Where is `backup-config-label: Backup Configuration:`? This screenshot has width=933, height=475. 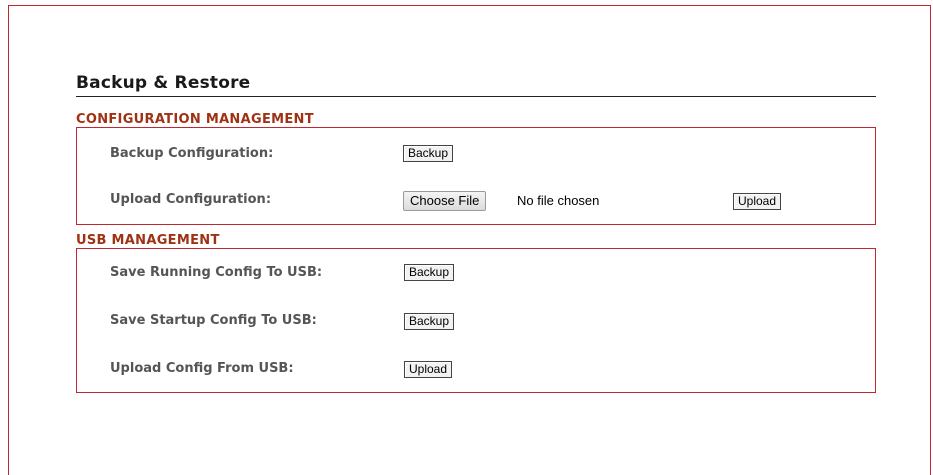 backup-config-label: Backup Configuration: is located at coordinates (192, 153).